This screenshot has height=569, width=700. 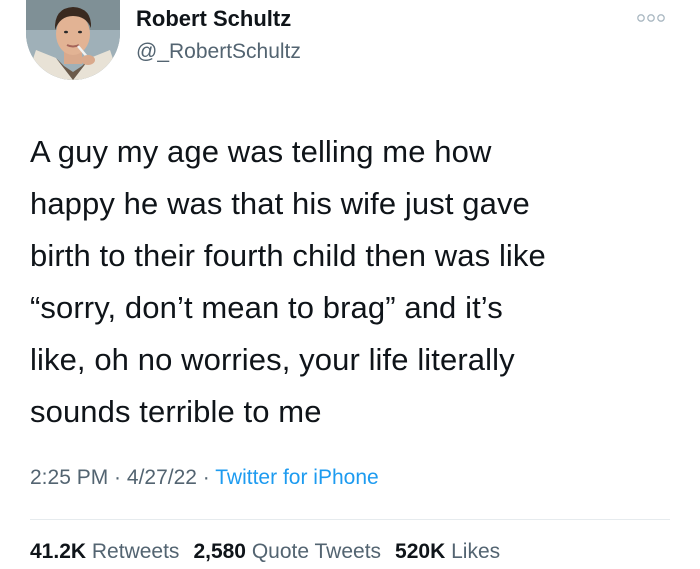 What do you see at coordinates (476, 551) in the screenshot?
I see `likes-label: Likes` at bounding box center [476, 551].